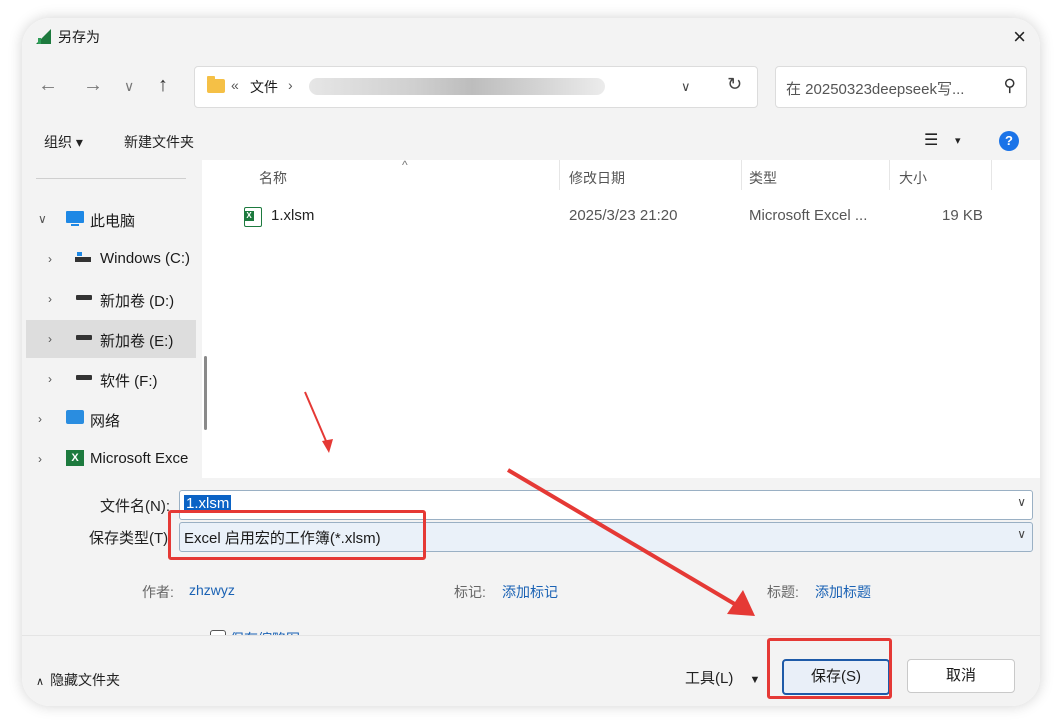 Image resolution: width=1061 pixels, height=725 pixels. Describe the element at coordinates (623, 538) in the screenshot. I see `annotation-arrow-line-large` at that location.